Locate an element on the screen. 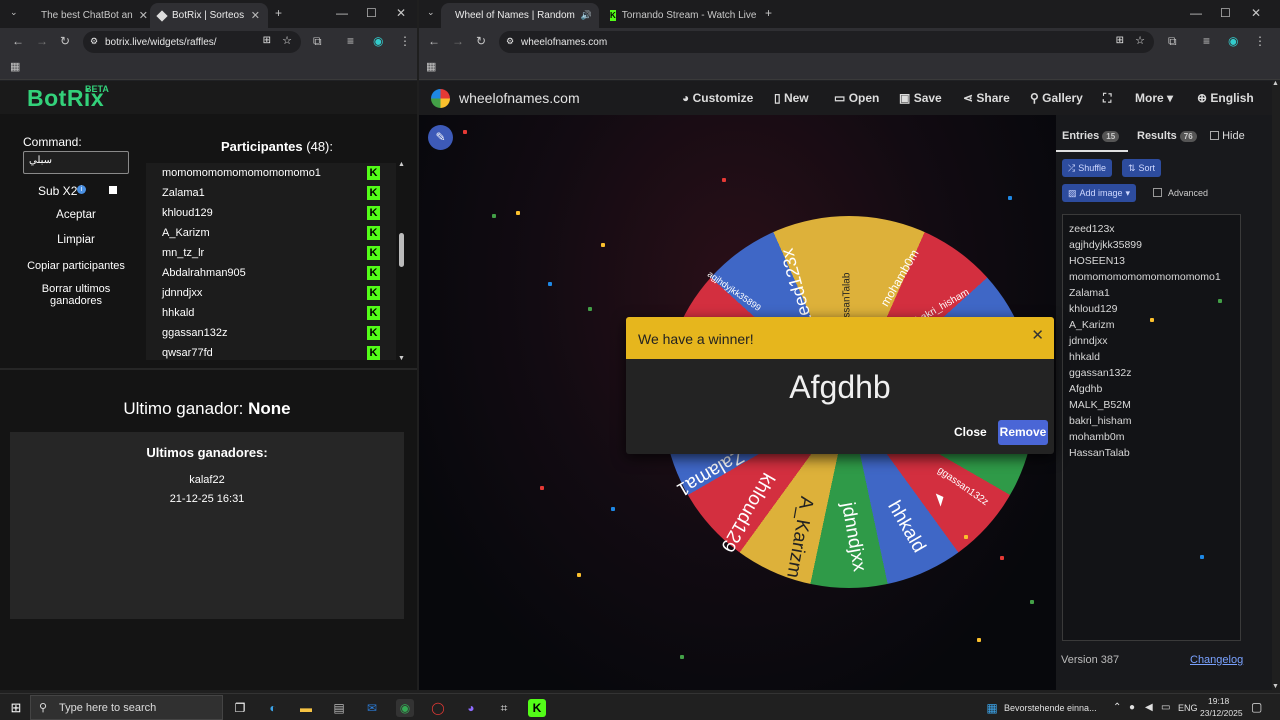 The height and width of the screenshot is (720, 1280). address-bar: ⚙ wheelofnames.com ⊞ ☆ is located at coordinates (826, 42).